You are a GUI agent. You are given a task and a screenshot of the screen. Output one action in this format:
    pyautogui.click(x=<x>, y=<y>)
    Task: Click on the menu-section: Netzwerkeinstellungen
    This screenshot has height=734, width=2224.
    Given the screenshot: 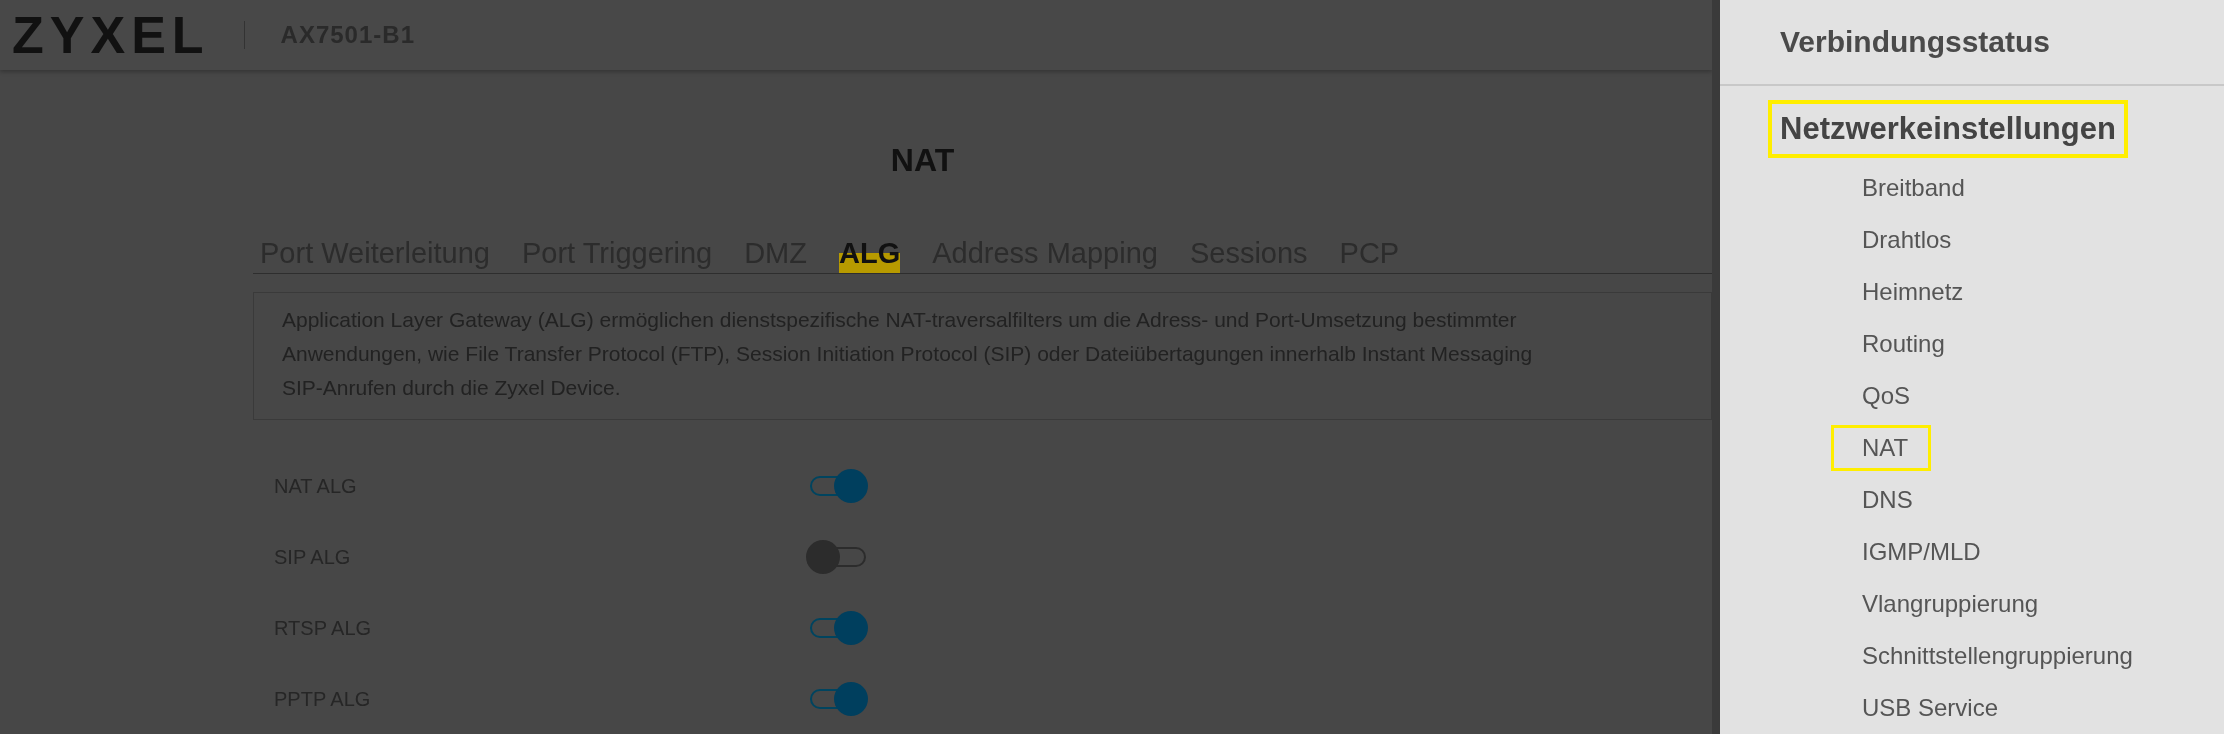 What is the action you would take?
    pyautogui.click(x=1948, y=128)
    